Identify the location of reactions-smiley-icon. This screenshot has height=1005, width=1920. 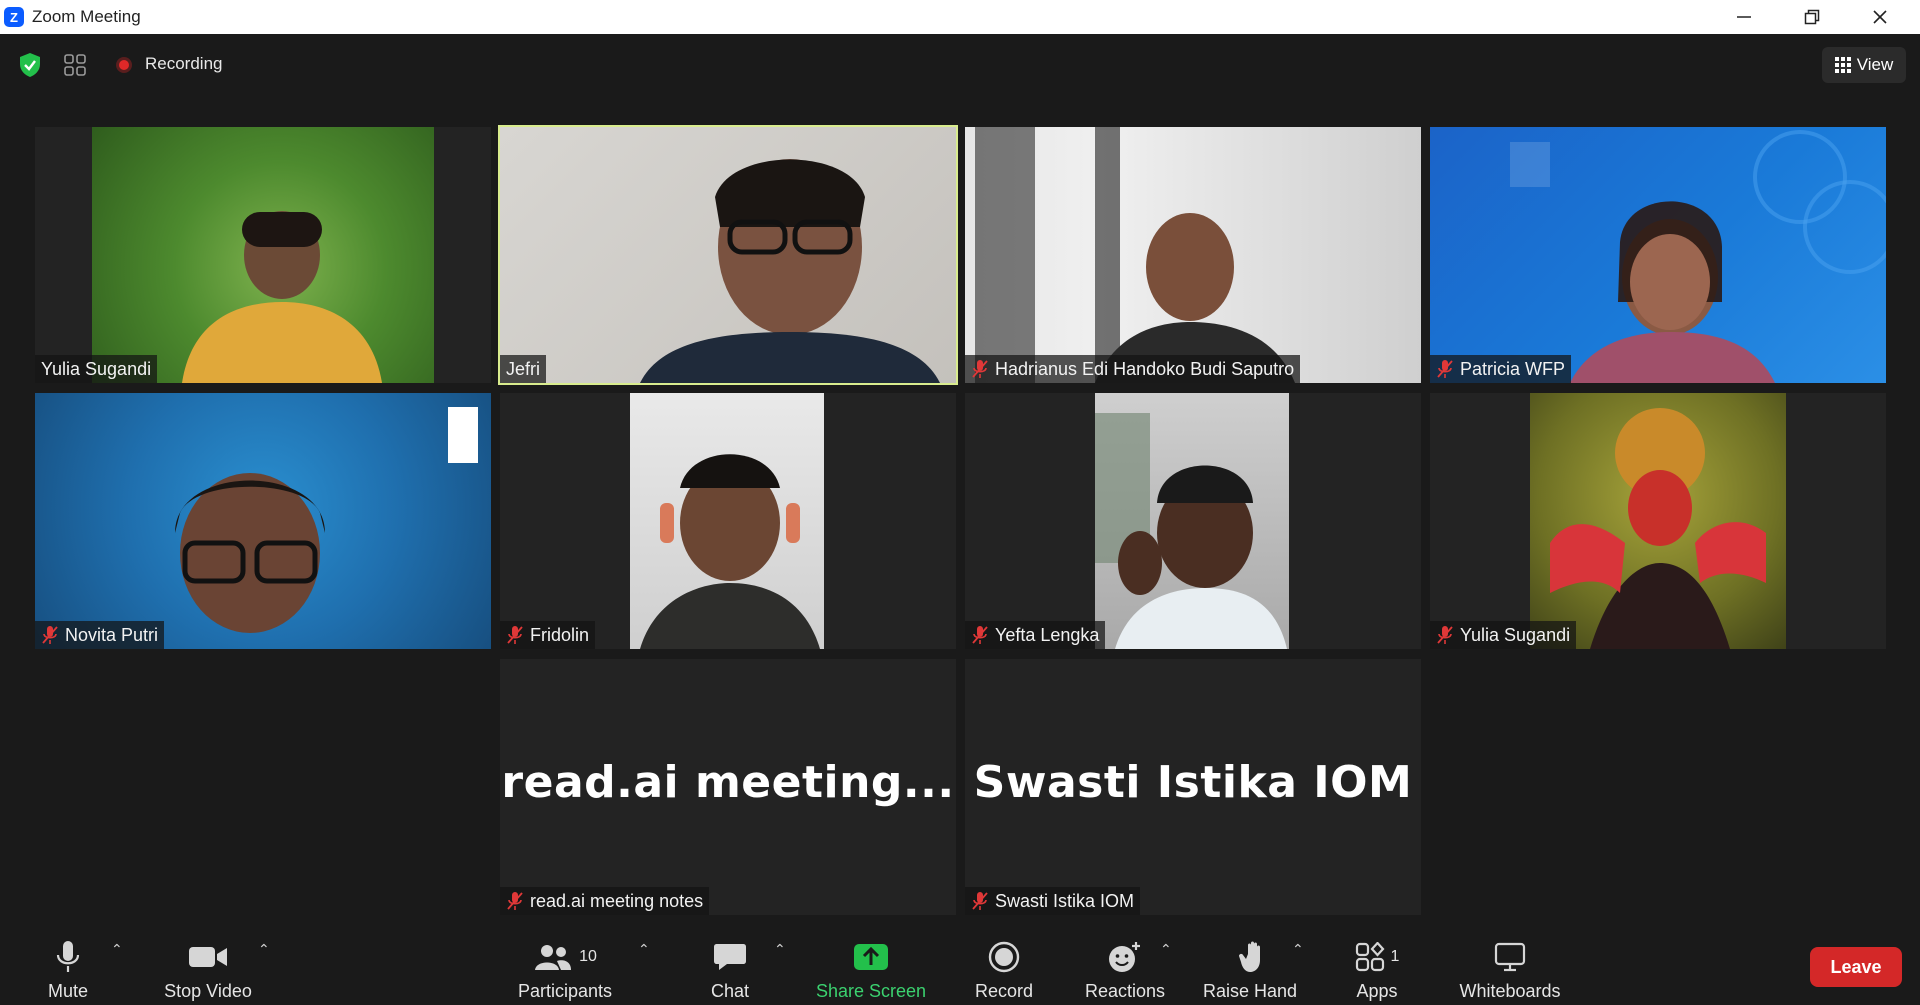
(1124, 957).